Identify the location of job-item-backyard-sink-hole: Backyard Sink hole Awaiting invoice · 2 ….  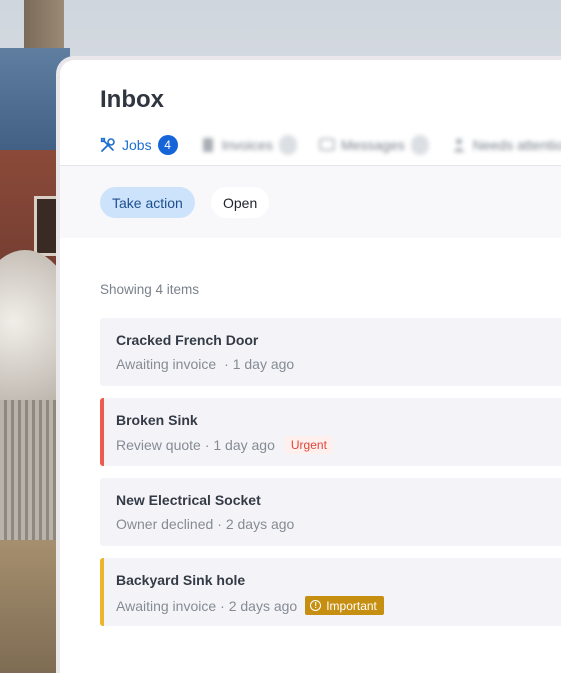
(330, 592).